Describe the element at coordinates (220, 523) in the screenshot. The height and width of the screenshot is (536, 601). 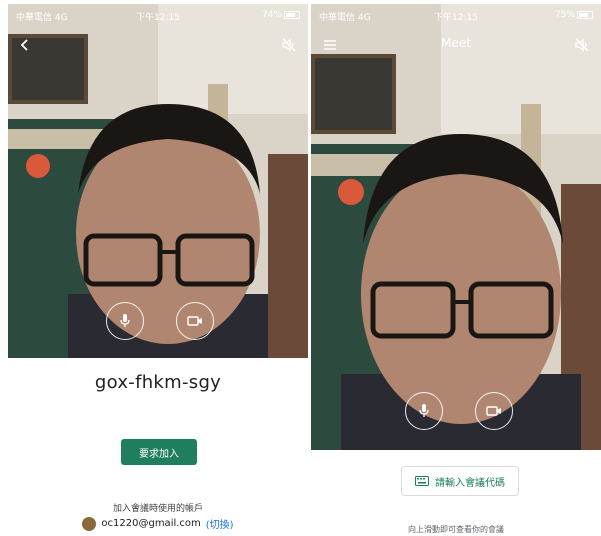
I see `switch-account-link: (切換)` at that location.